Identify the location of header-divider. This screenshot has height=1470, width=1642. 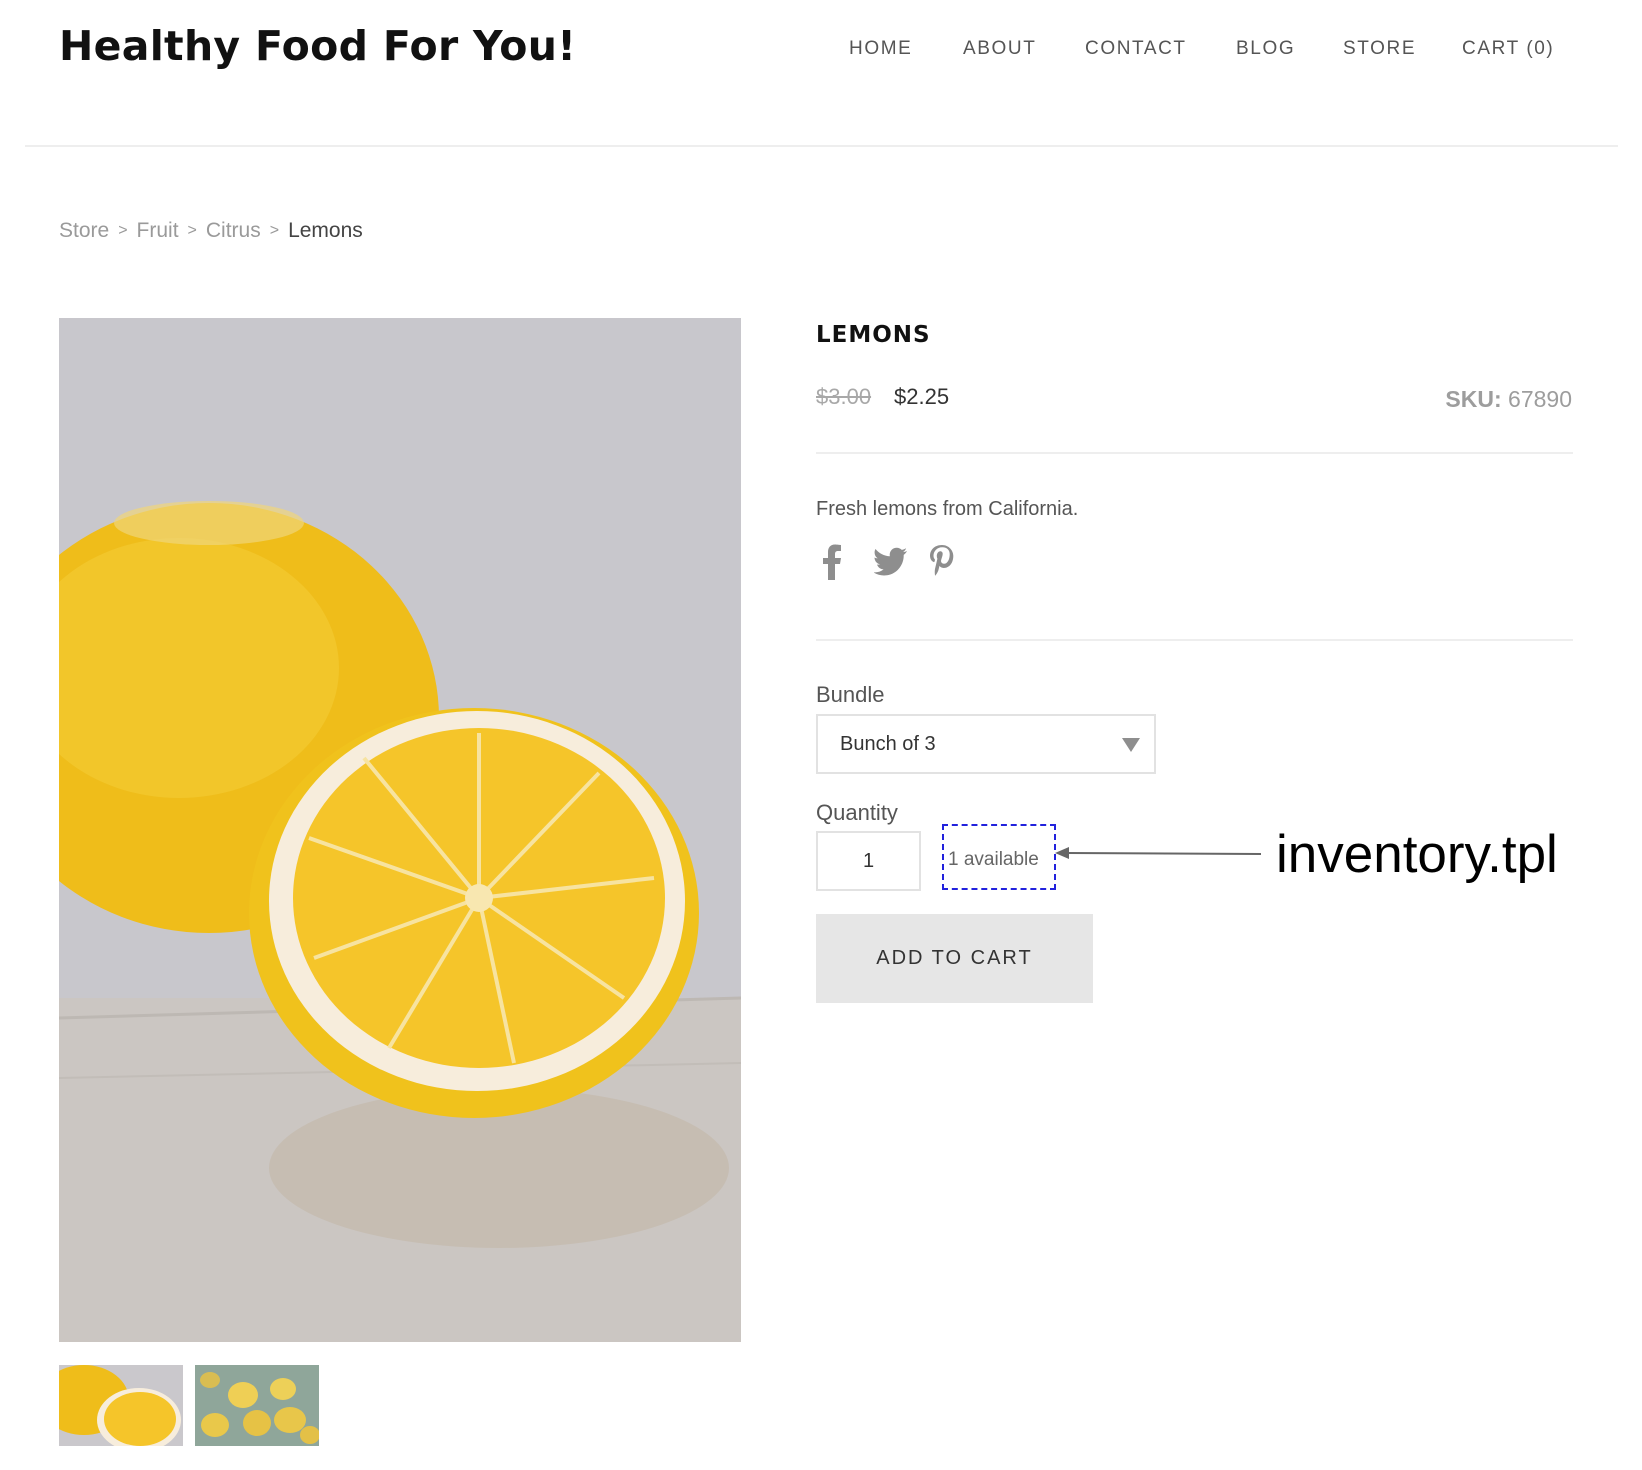
(821, 146).